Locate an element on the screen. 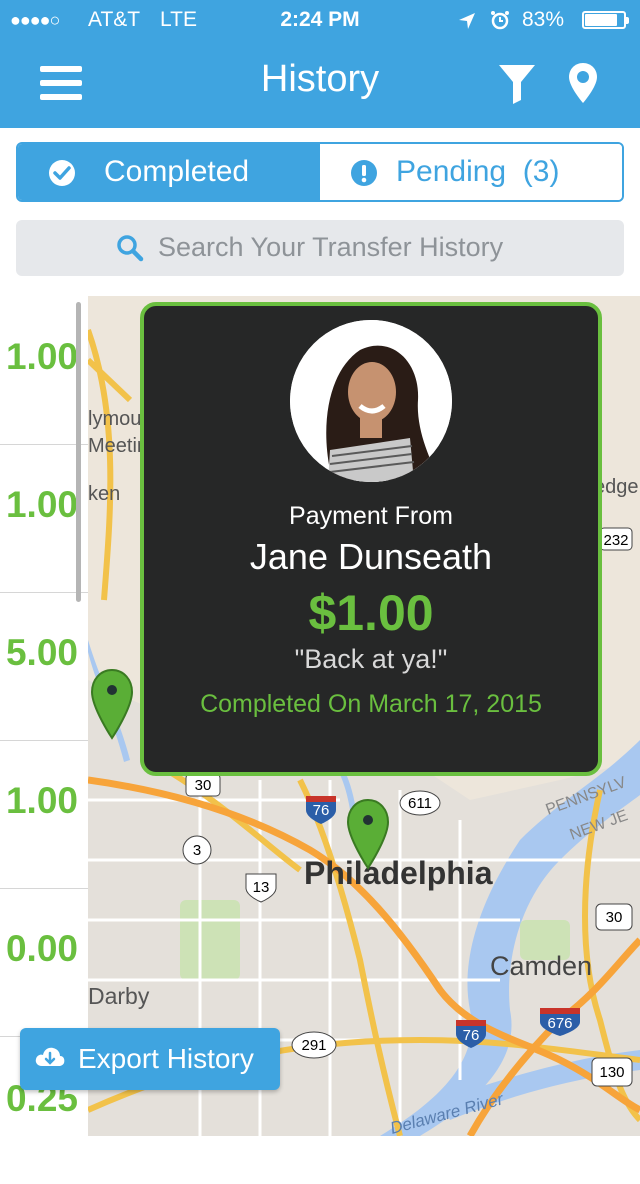 Image resolution: width=640 pixels, height=1184 pixels. svg-text: 676 is located at coordinates (559, 1023).